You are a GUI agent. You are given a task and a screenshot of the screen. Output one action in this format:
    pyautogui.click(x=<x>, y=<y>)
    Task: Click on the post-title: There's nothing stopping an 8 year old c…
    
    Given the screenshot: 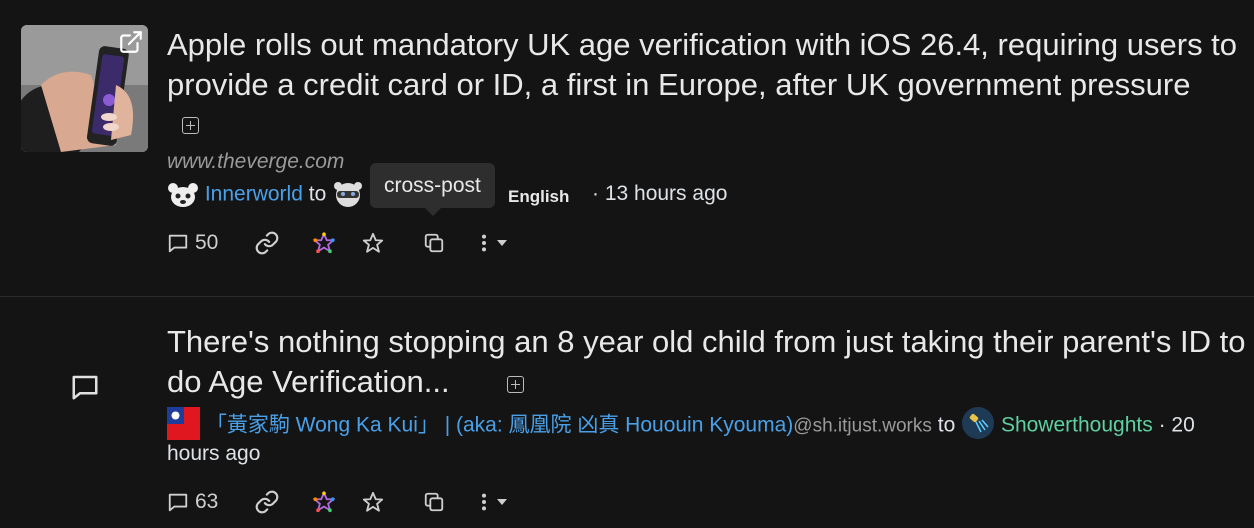 What is the action you would take?
    pyautogui.click(x=709, y=362)
    